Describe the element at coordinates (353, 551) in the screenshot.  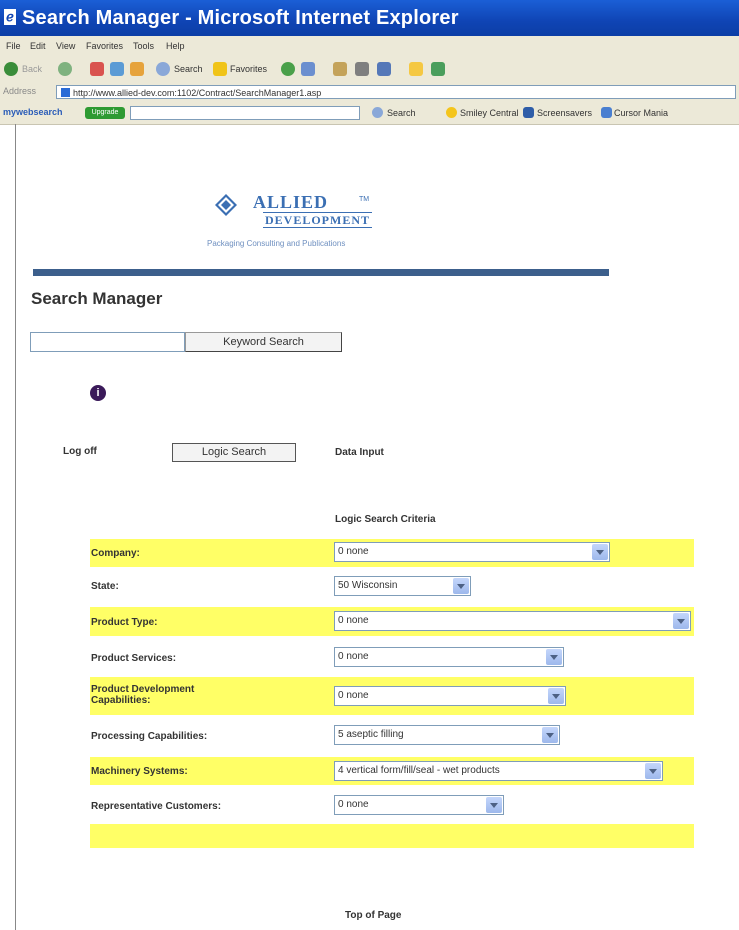
I see `company-value: 0 none` at that location.